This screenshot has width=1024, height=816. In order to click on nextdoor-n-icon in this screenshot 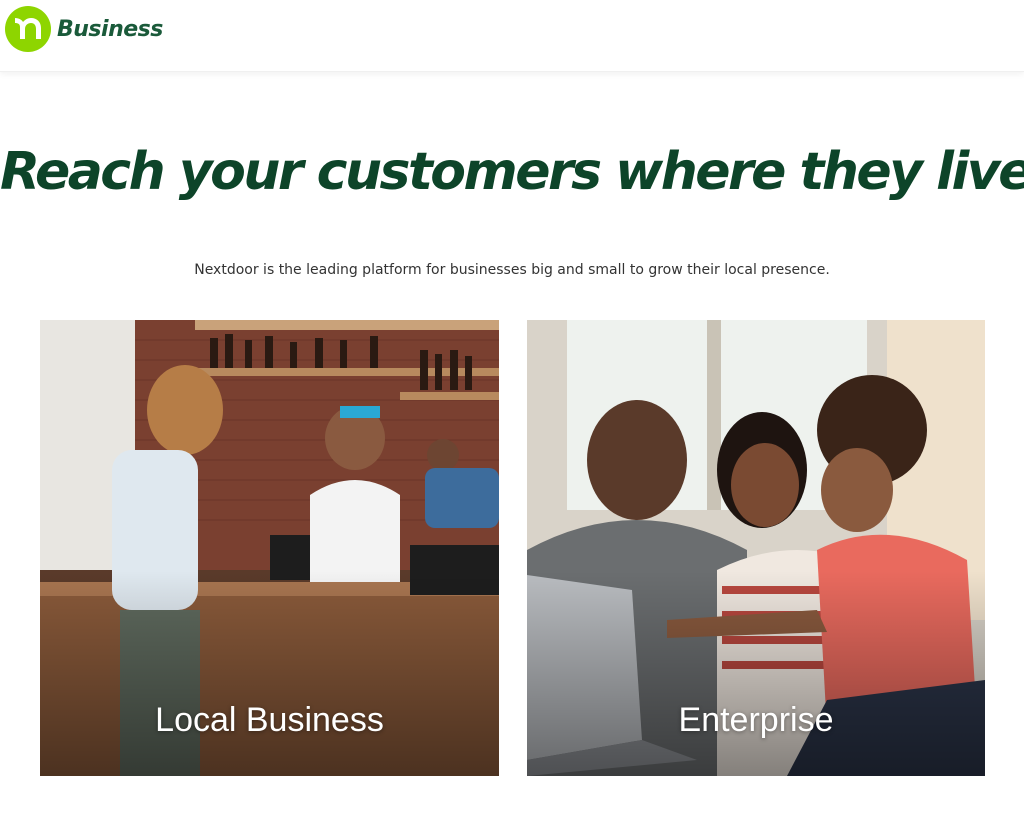, I will do `click(28, 29)`.